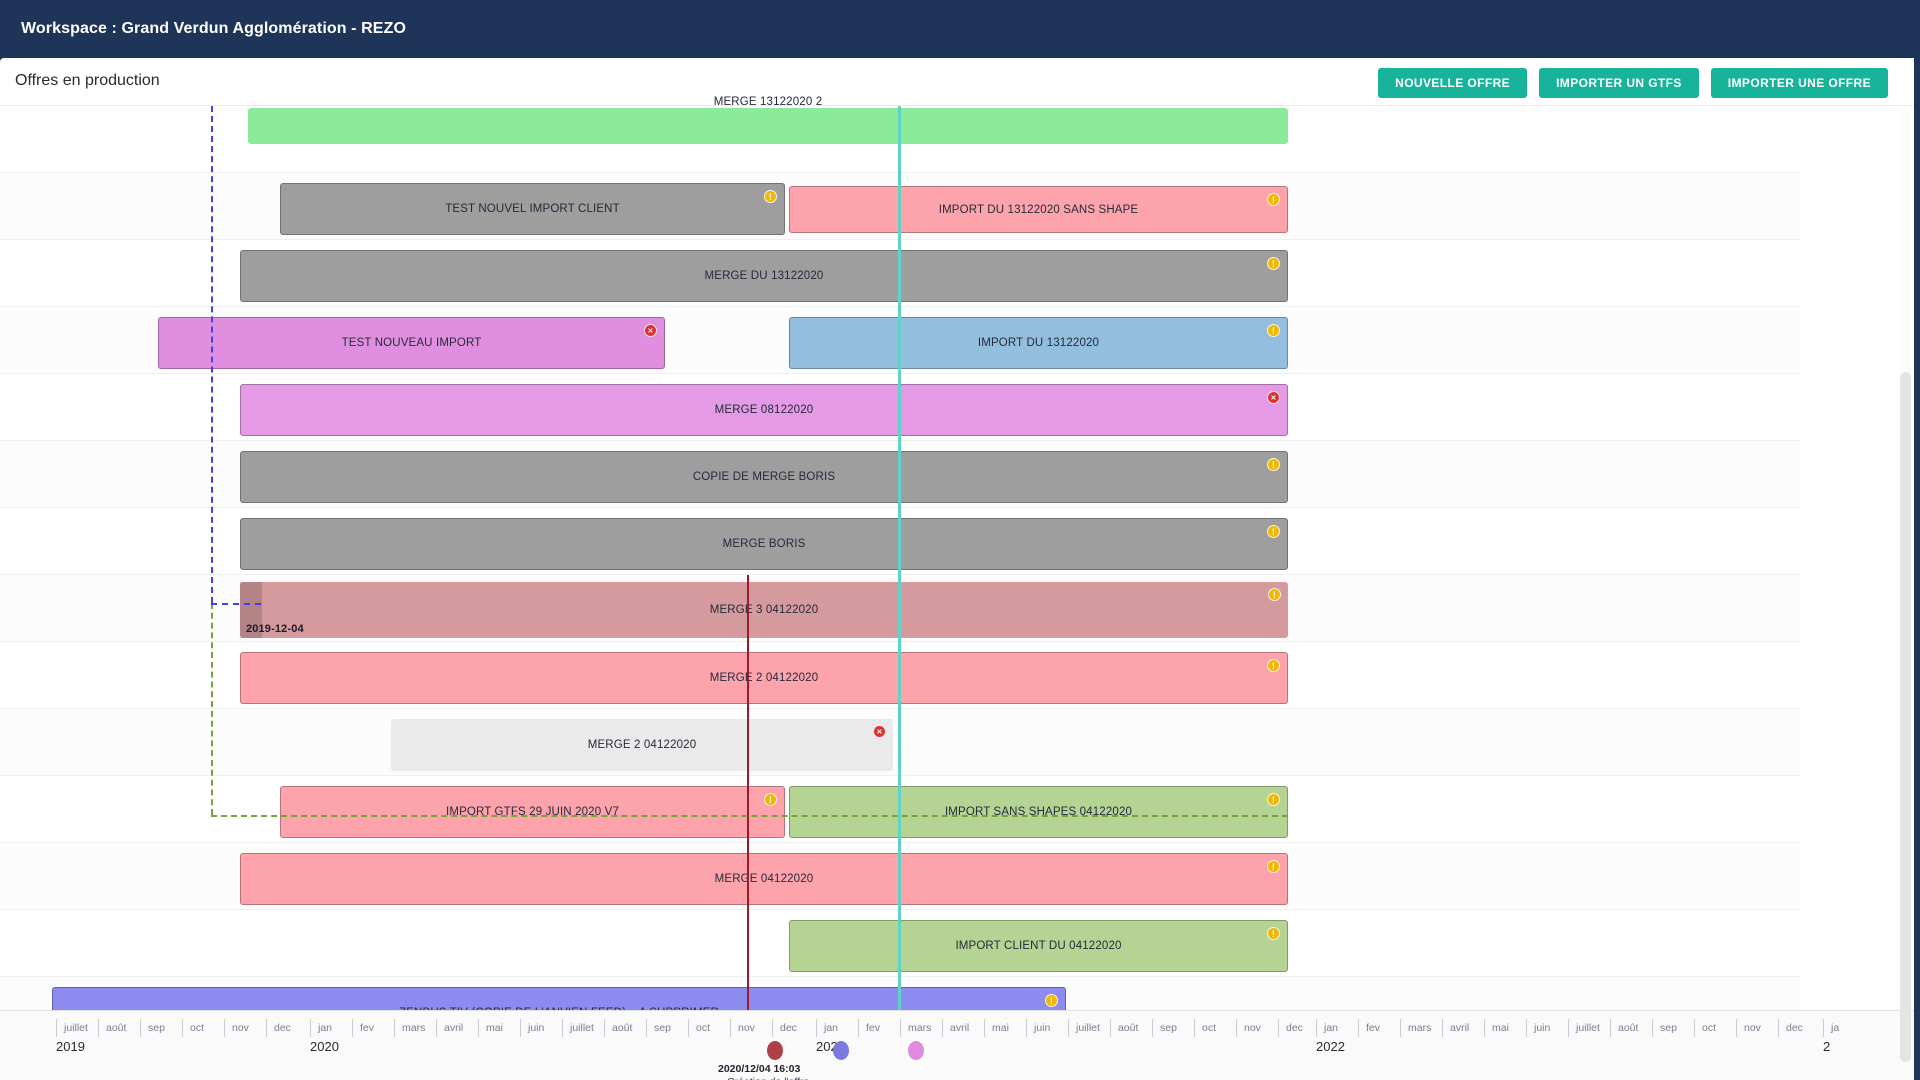  Describe the element at coordinates (1038, 812) in the screenshot. I see `gantt-bar: IMPORT SANS SHAPES 04122020!` at that location.